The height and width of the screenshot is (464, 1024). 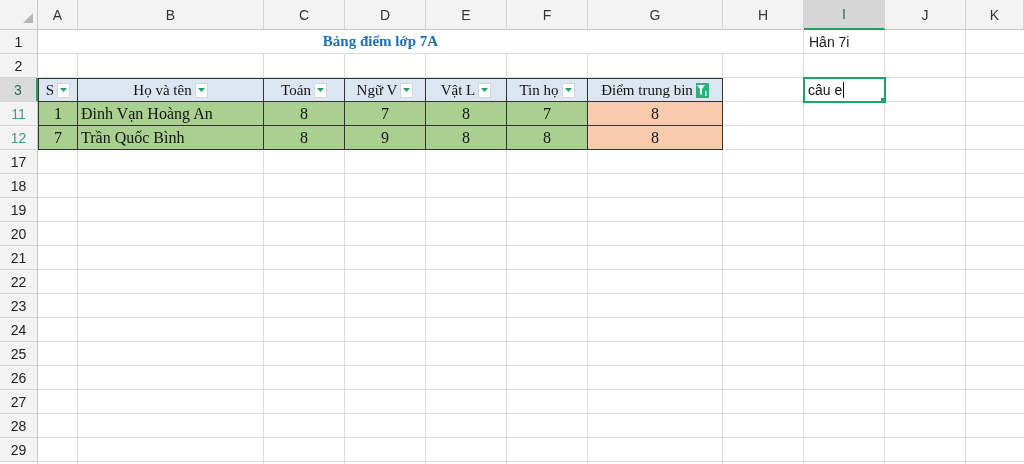 What do you see at coordinates (50, 90) in the screenshot?
I see `column-heading: S` at bounding box center [50, 90].